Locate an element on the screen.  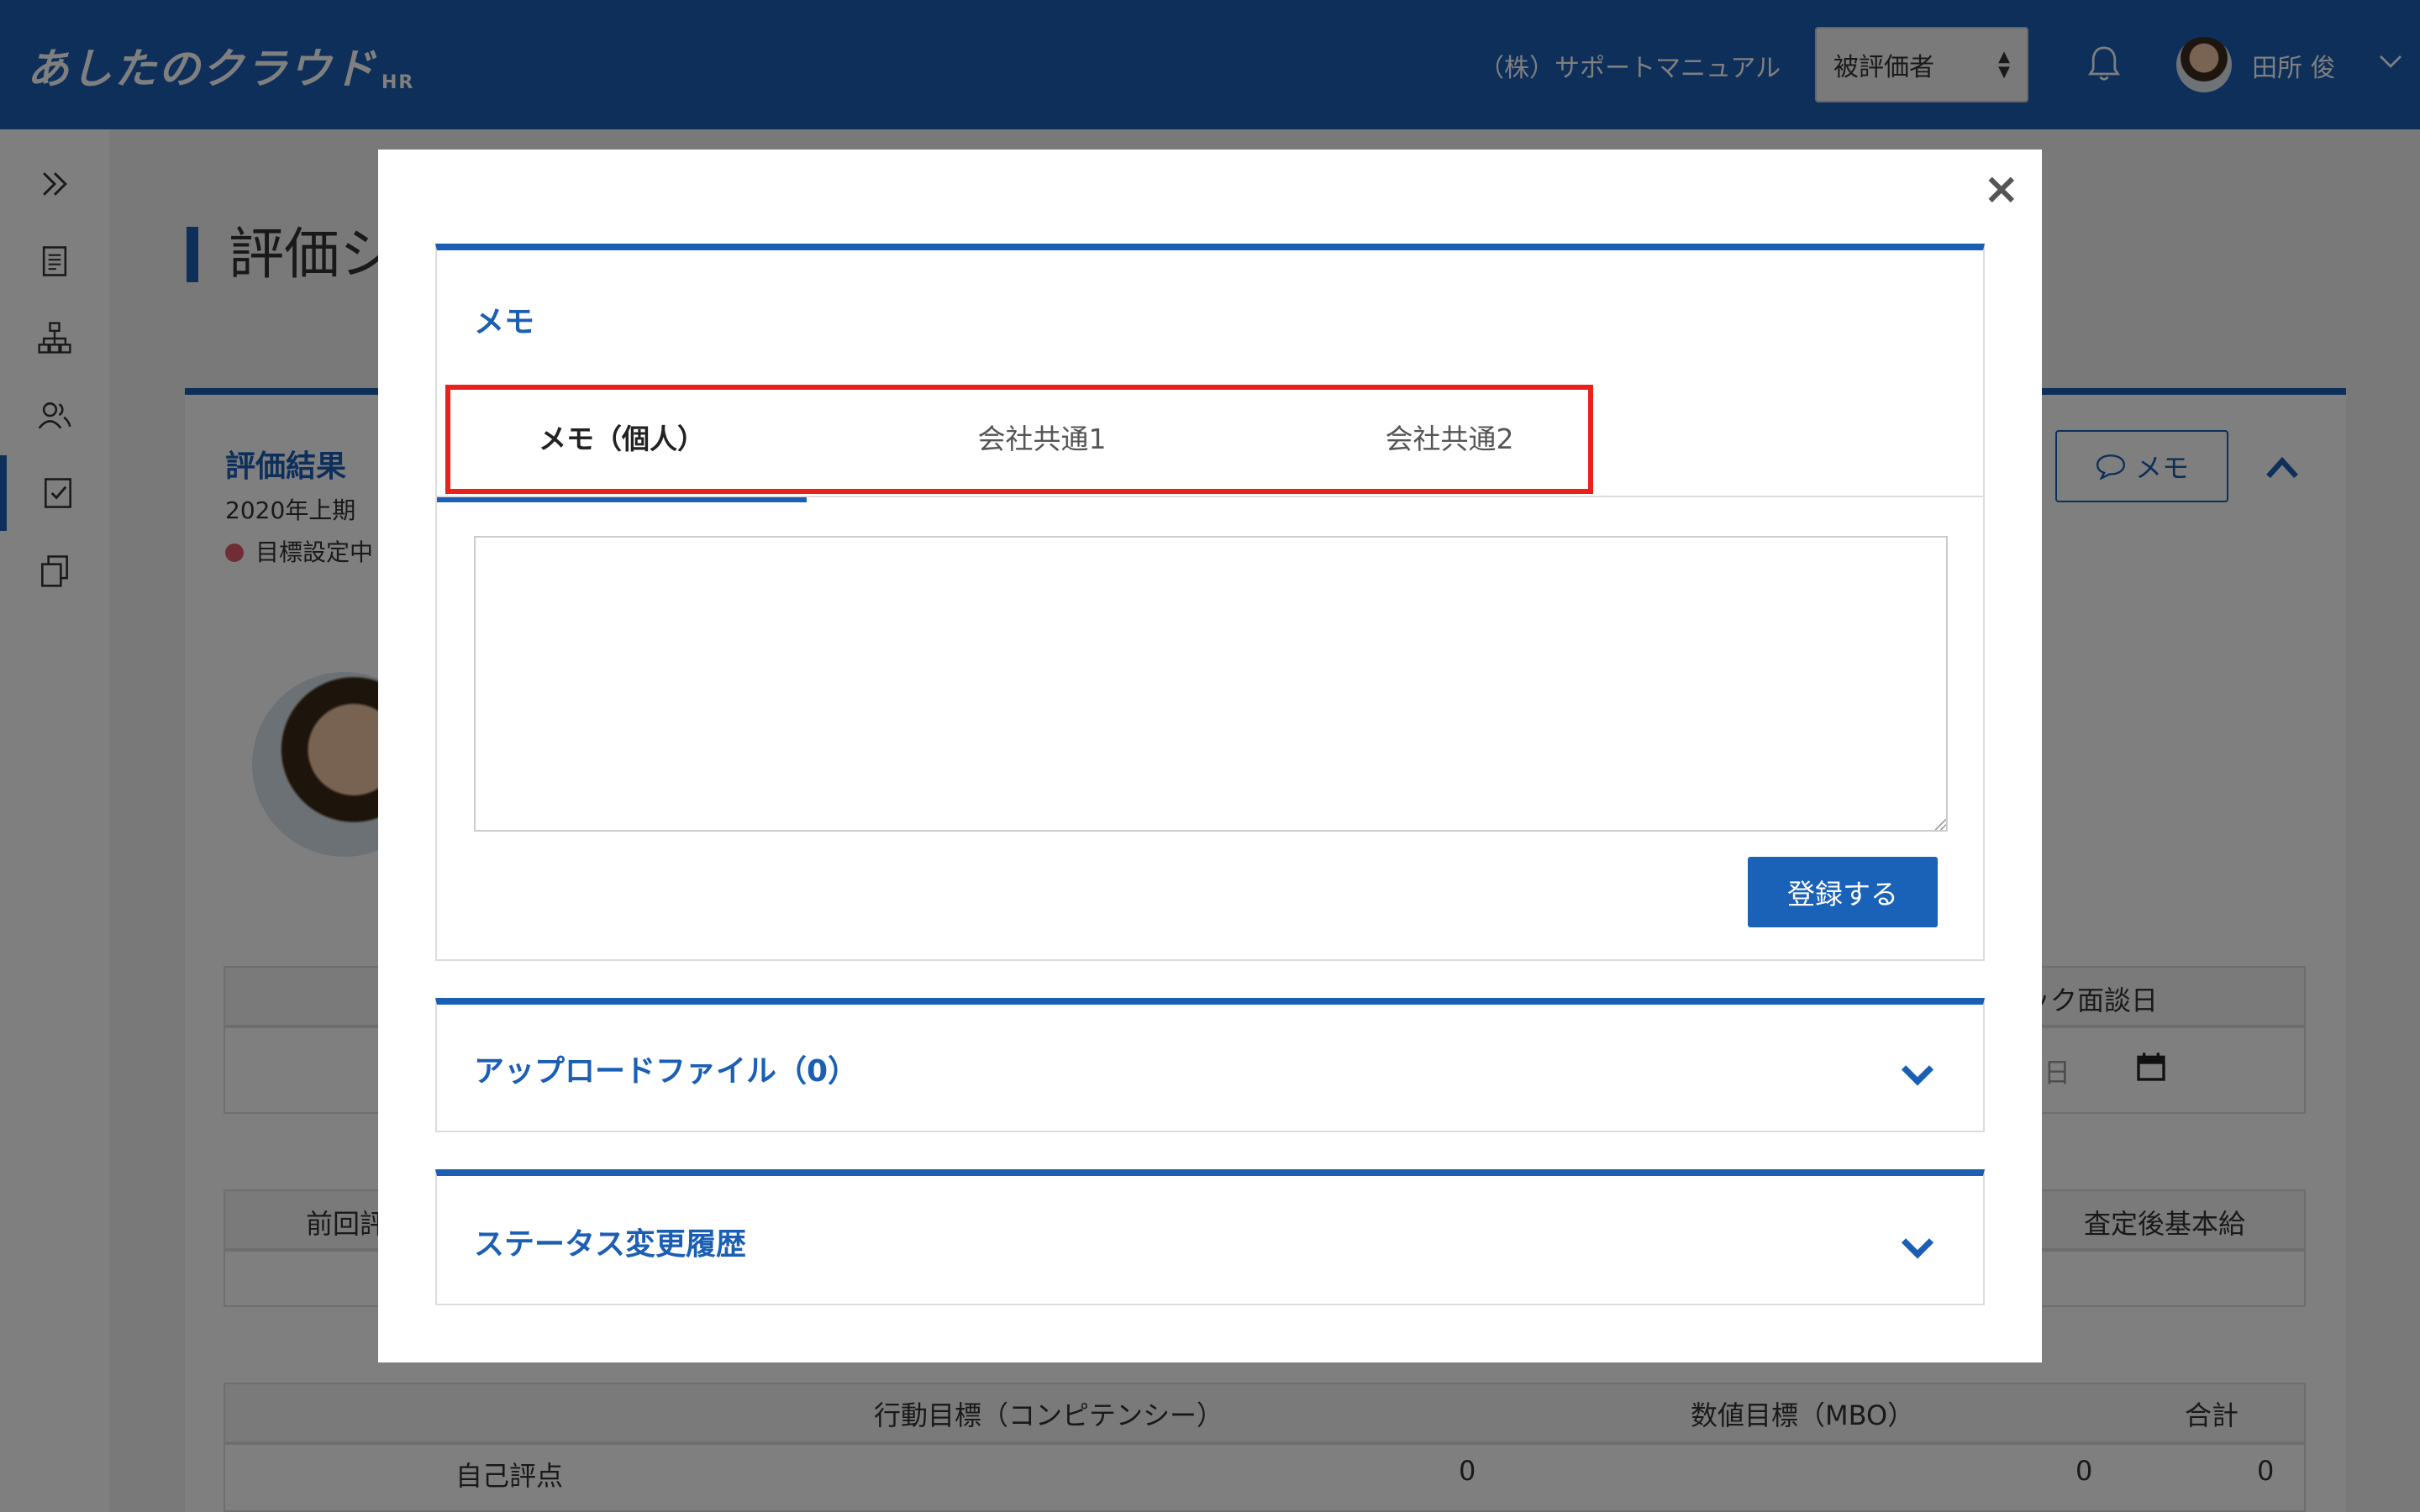
upload-section: アップロードファイル（0） is located at coordinates (1210, 1065).